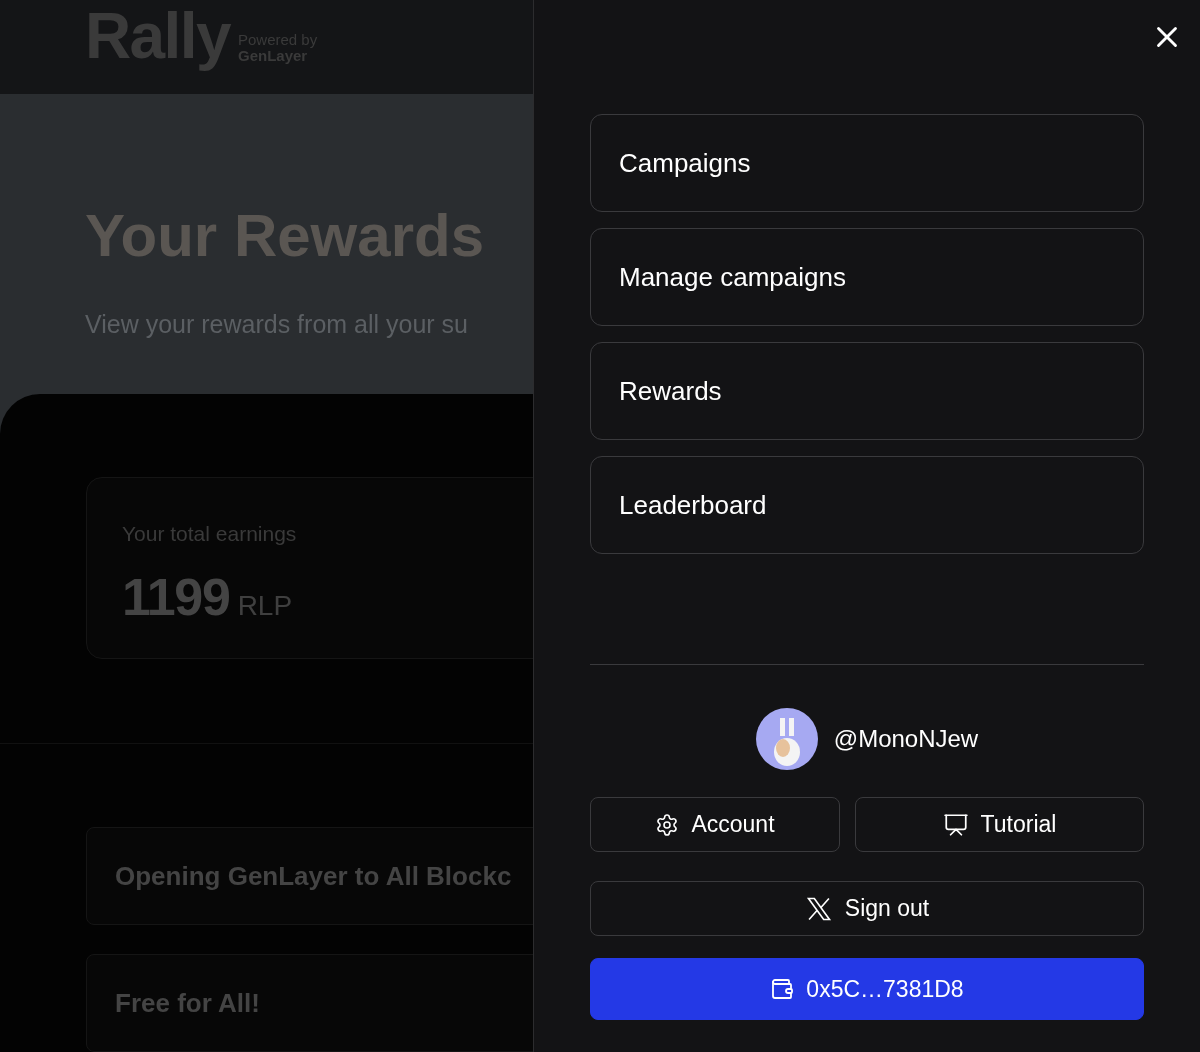 This screenshot has width=1200, height=1052. I want to click on earnings-amount: 1199, so click(176, 597).